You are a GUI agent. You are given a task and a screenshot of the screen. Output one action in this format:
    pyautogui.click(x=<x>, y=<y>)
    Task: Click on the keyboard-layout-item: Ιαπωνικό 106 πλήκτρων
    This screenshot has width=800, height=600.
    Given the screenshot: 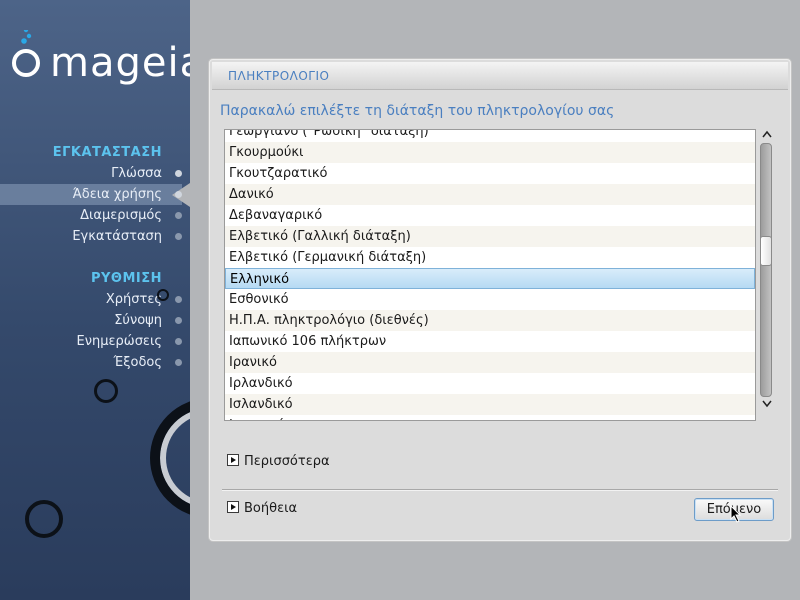 What is the action you would take?
    pyautogui.click(x=490, y=341)
    